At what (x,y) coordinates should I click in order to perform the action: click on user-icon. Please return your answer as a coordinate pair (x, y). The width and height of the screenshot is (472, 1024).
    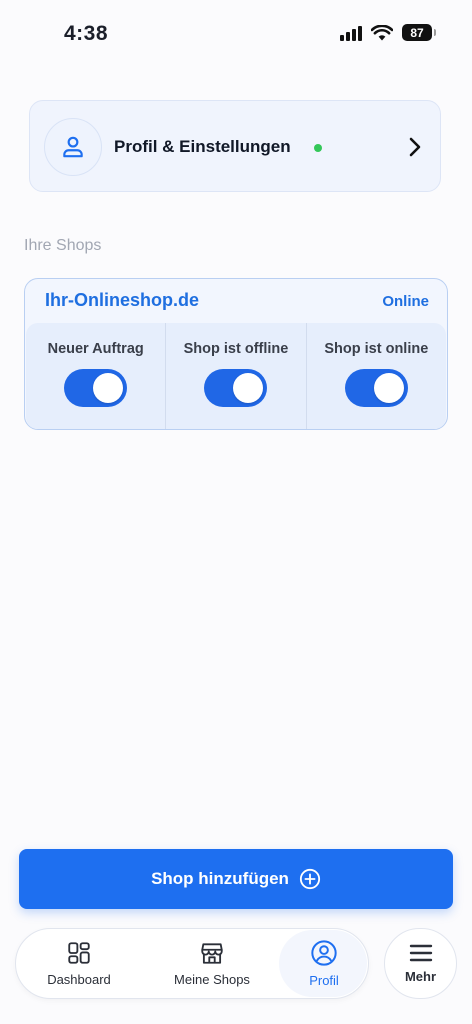
    Looking at the image, I should click on (73, 147).